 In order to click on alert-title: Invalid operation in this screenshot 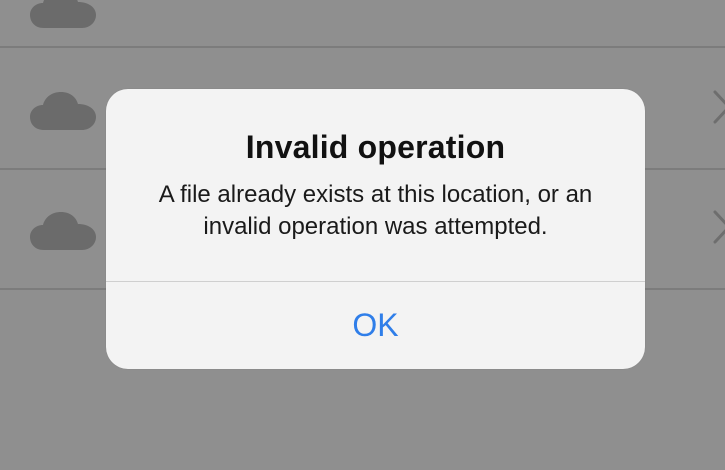, I will do `click(375, 147)`.